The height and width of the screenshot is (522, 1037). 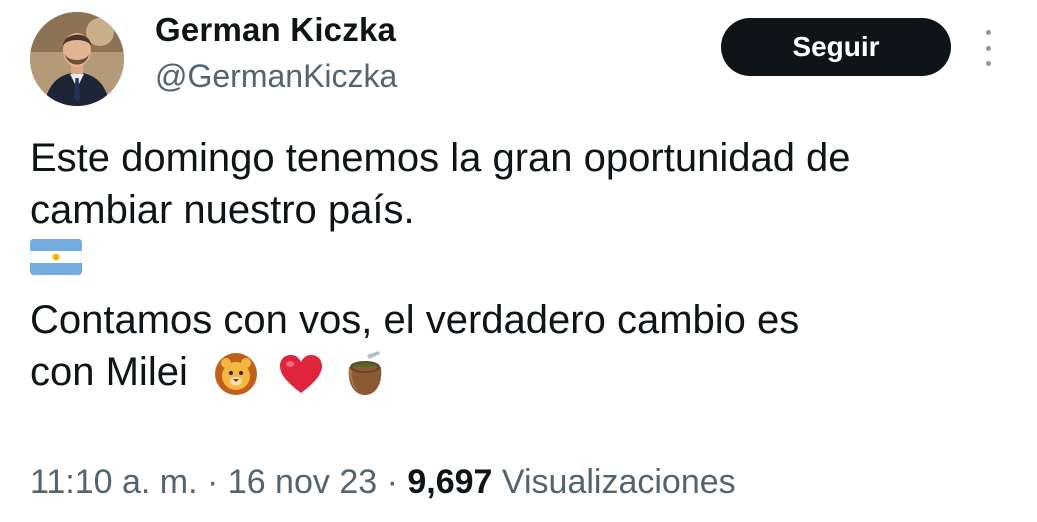 What do you see at coordinates (415, 320) in the screenshot?
I see `tweet-line: Contamos con vos, el verdadero cambio es` at bounding box center [415, 320].